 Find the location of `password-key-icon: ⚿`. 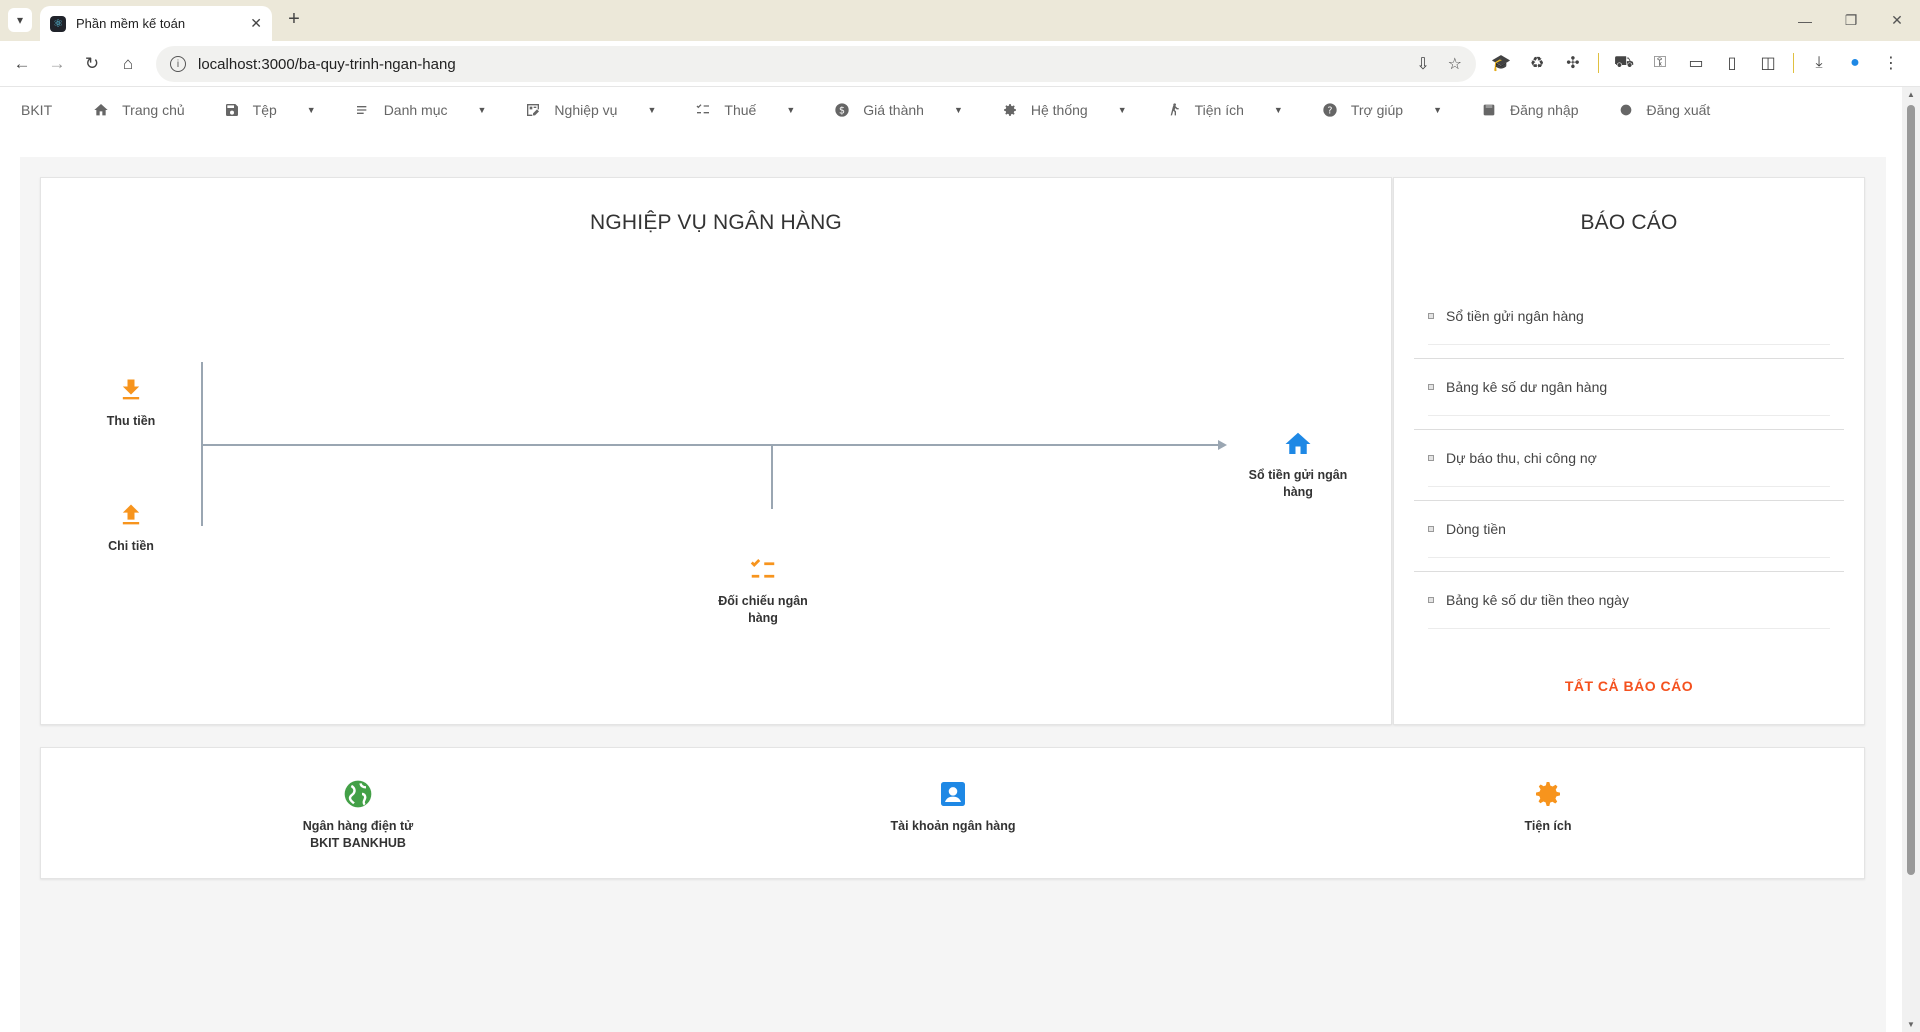

password-key-icon: ⚿ is located at coordinates (1660, 63).